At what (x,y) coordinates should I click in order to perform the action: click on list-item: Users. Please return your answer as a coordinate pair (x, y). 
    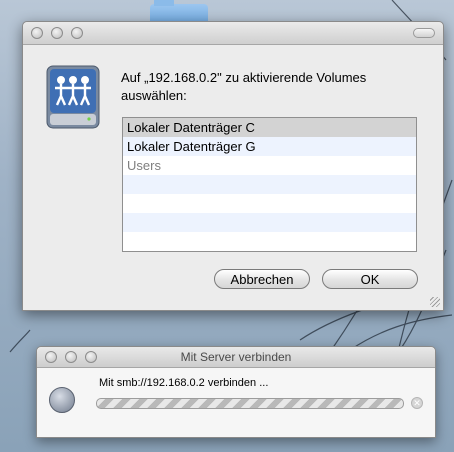
    Looking at the image, I should click on (269, 165).